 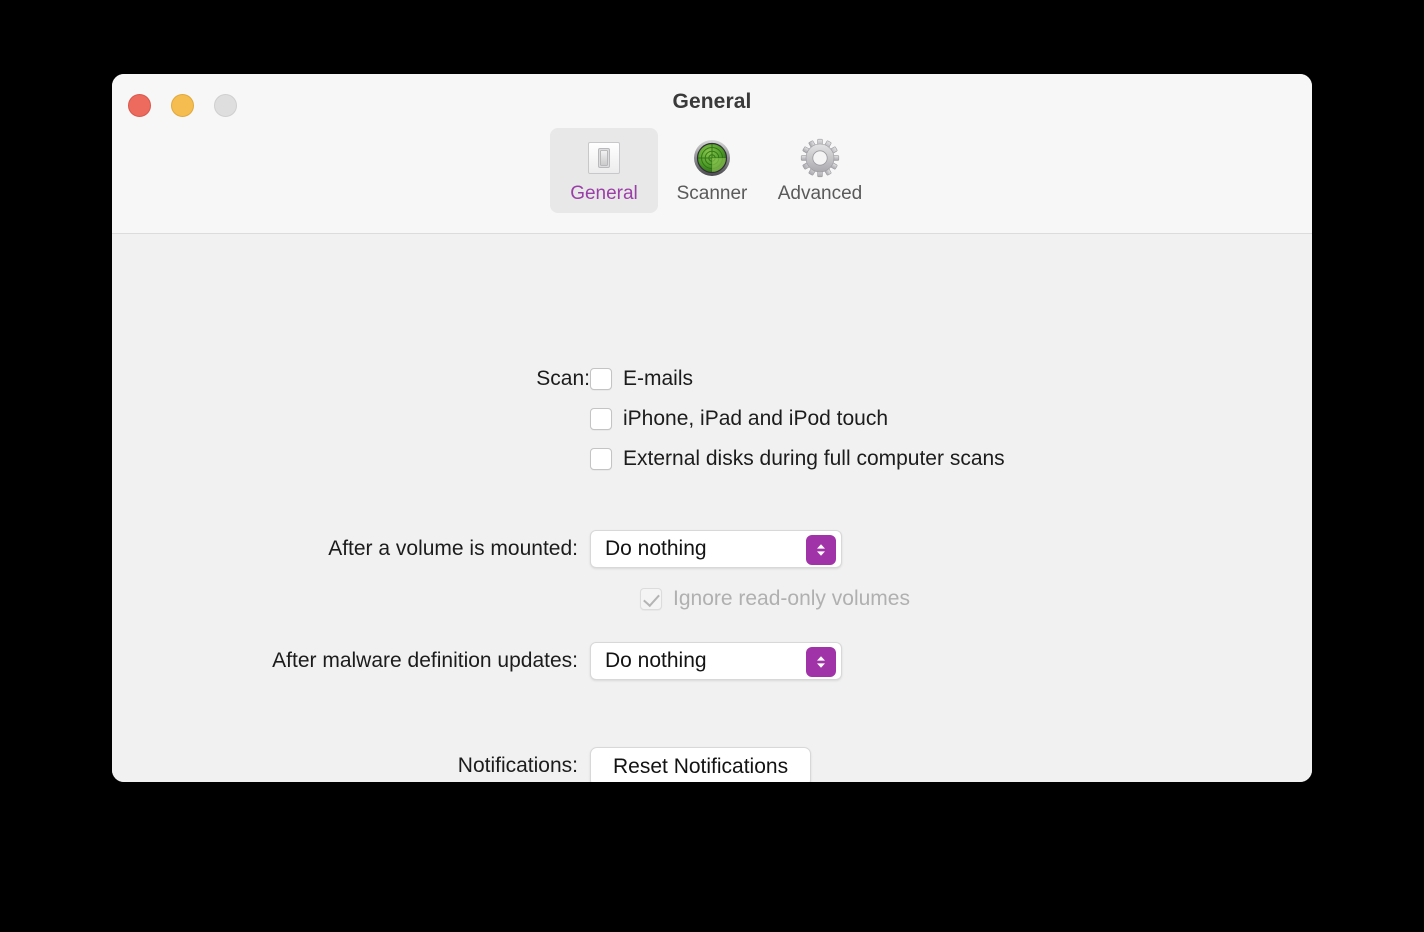 I want to click on volume-mounted-select: Do nothing, so click(x=716, y=549).